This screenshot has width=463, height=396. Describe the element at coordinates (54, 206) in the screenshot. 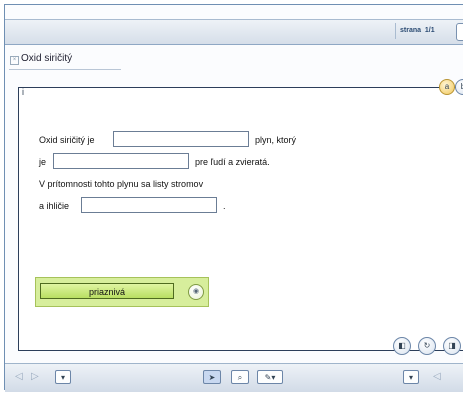

I see `sentence-4-prefix: a ihličie` at that location.